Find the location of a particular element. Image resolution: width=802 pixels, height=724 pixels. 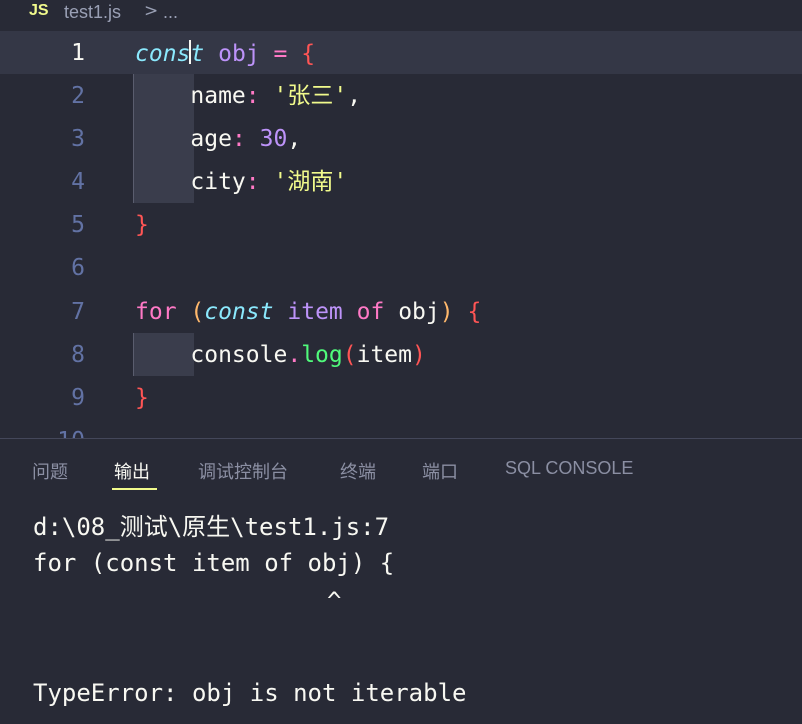

code-text: name: '张三', is located at coordinates (248, 96).